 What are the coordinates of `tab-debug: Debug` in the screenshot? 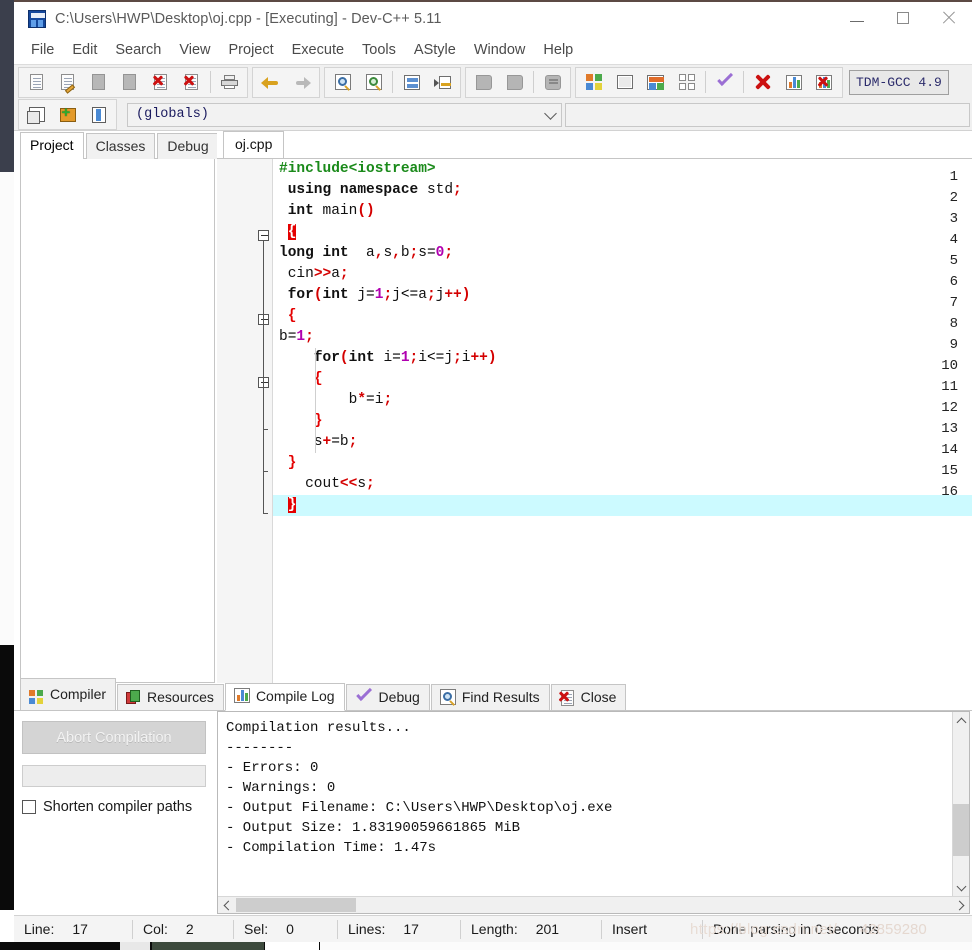 It's located at (188, 146).